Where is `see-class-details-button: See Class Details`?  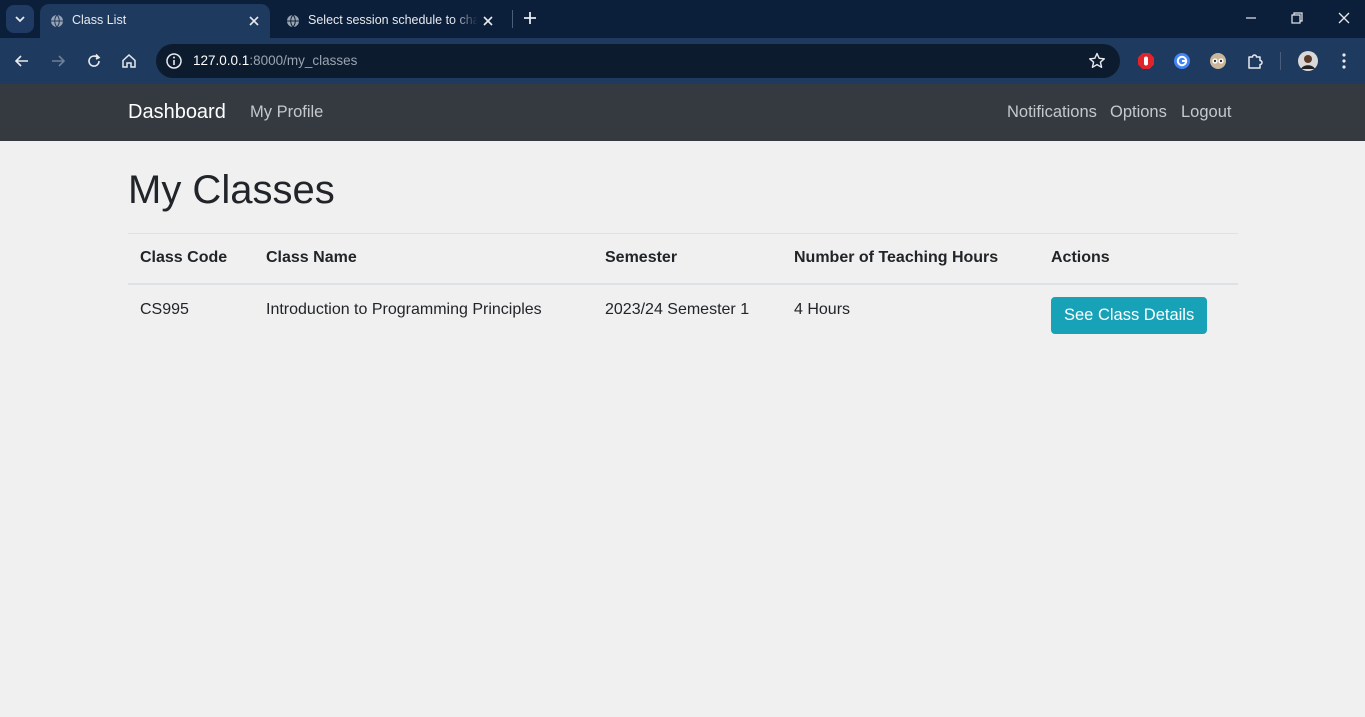 see-class-details-button: See Class Details is located at coordinates (1129, 315).